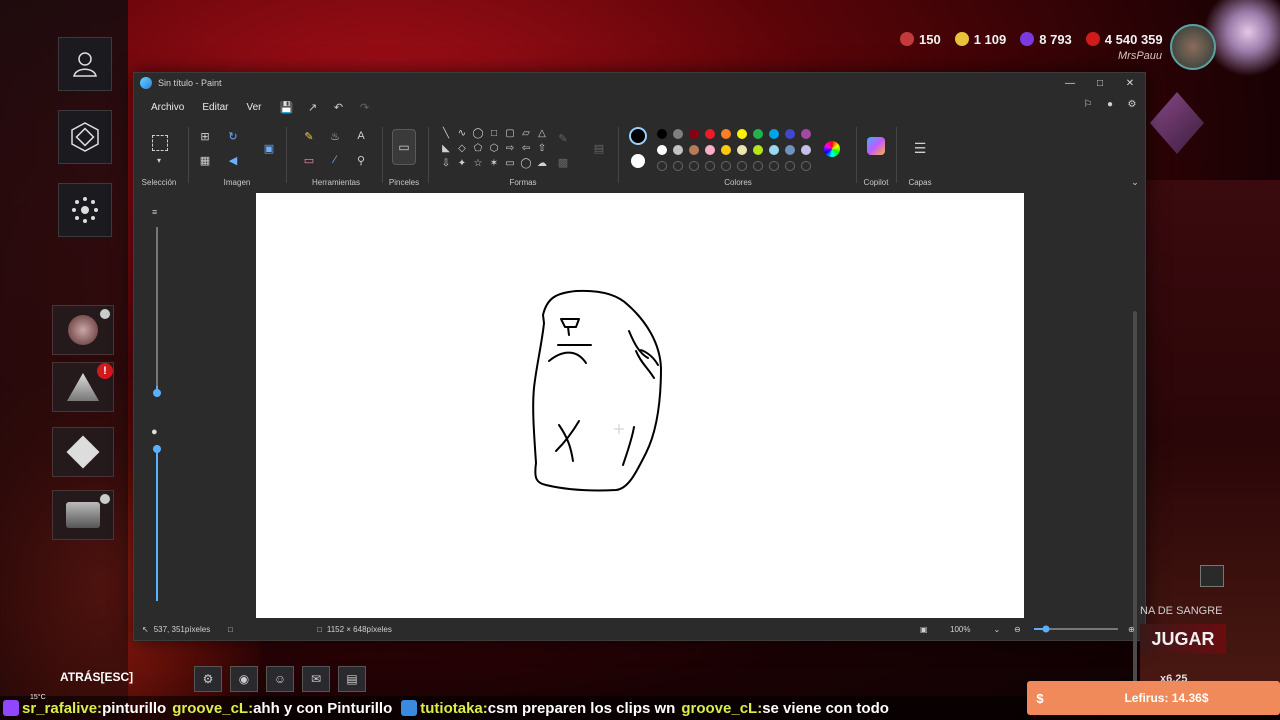  What do you see at coordinates (1130, 83) in the screenshot?
I see `close-button: ✕` at bounding box center [1130, 83].